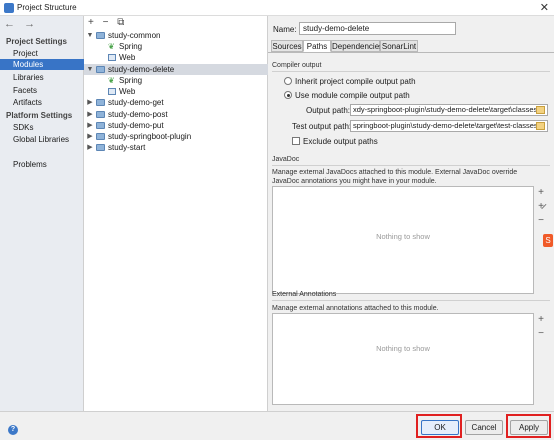 This screenshot has height=440, width=554. What do you see at coordinates (352, 95) in the screenshot?
I see `module-output-label: Use module compile output path` at bounding box center [352, 95].